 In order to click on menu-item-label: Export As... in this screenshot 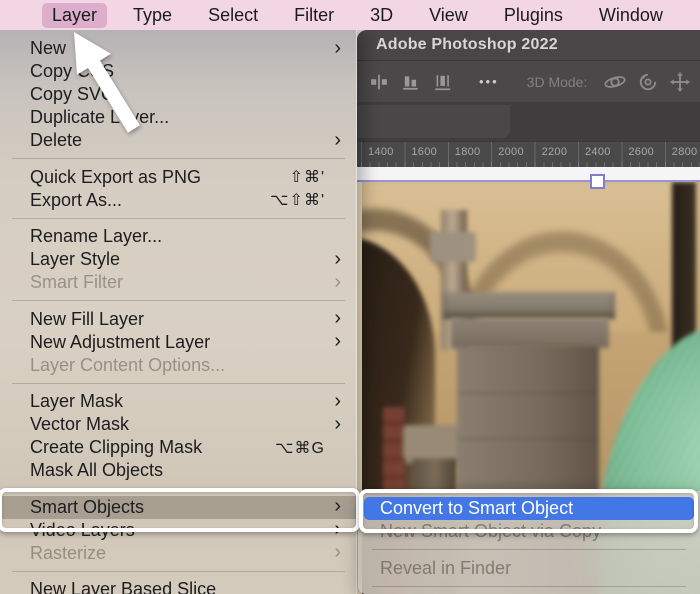, I will do `click(76, 199)`.